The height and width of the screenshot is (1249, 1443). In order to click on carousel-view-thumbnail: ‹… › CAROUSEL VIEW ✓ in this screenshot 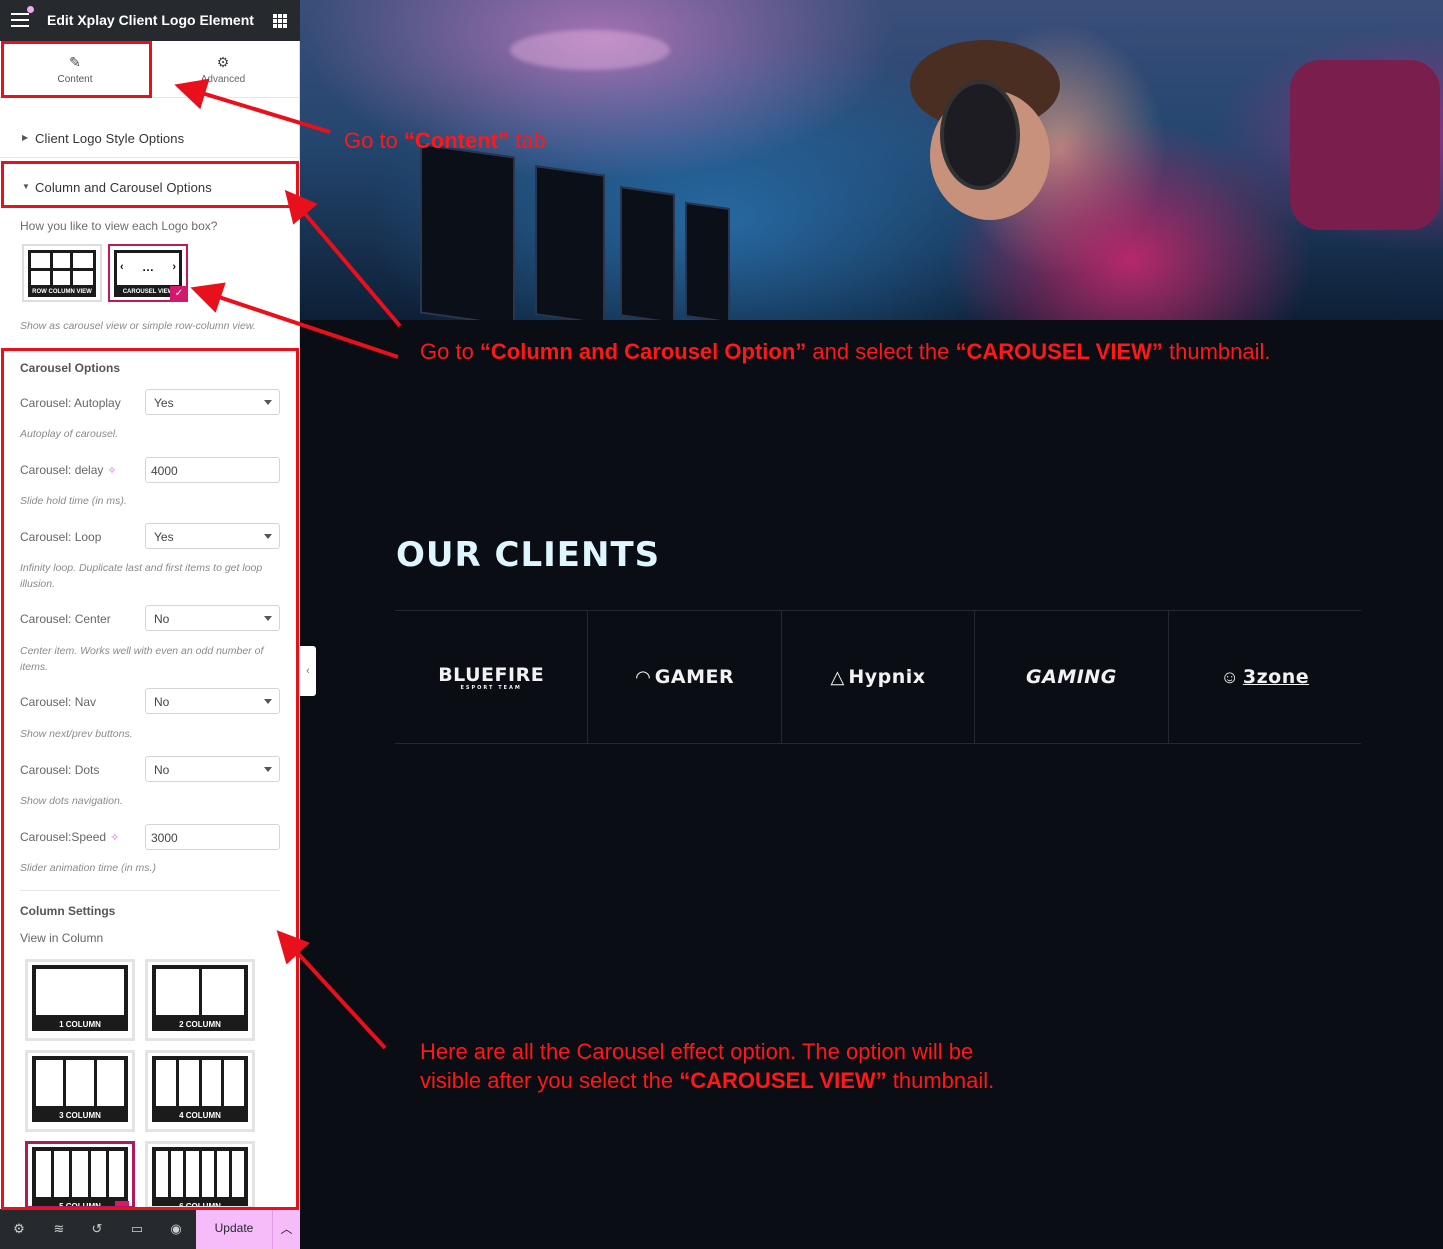, I will do `click(148, 273)`.